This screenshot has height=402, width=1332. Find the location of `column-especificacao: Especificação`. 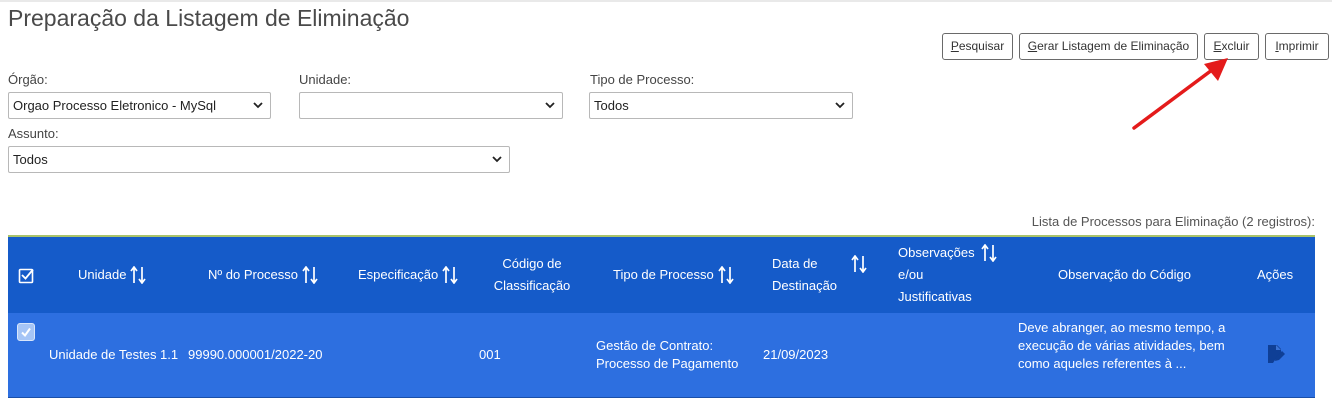

column-especificacao: Especificação is located at coordinates (408, 275).